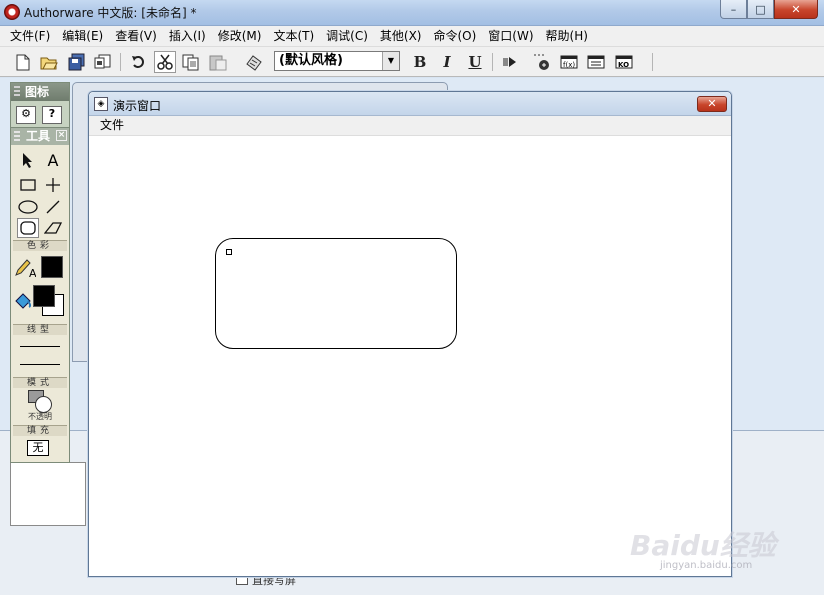 The width and height of the screenshot is (824, 595). What do you see at coordinates (420, 62) in the screenshot?
I see `bold-icon: B` at bounding box center [420, 62].